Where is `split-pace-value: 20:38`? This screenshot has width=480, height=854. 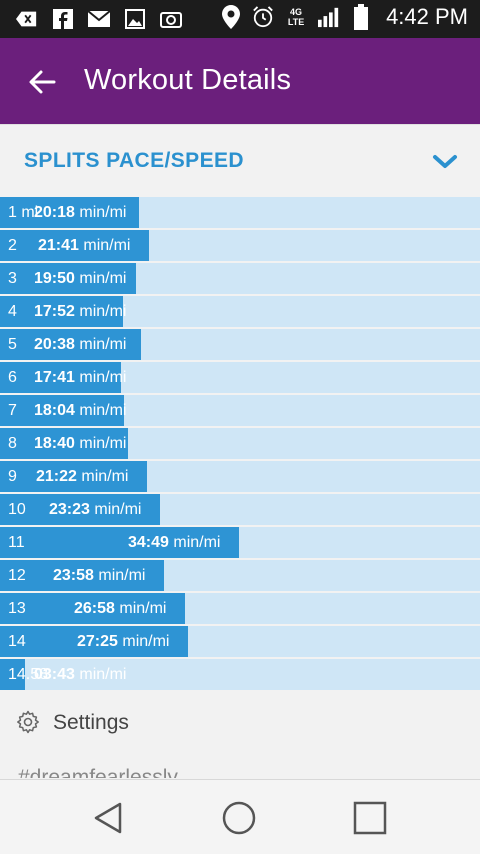 split-pace-value: 20:38 is located at coordinates (54, 344).